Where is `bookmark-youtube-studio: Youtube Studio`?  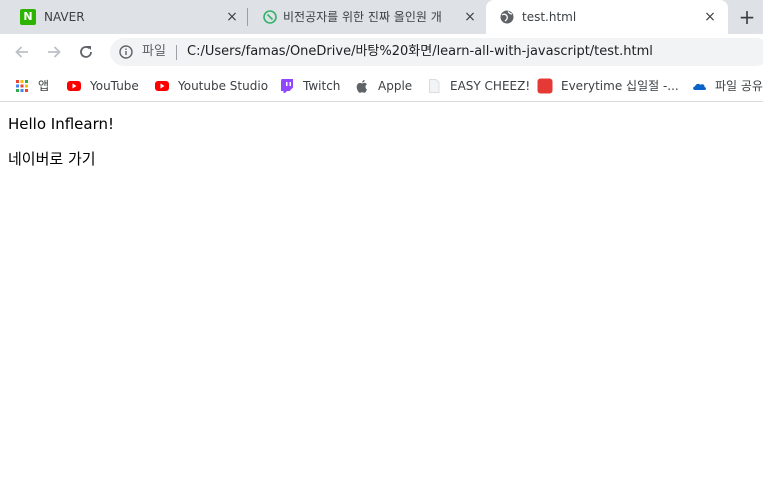 bookmark-youtube-studio: Youtube Studio is located at coordinates (211, 86).